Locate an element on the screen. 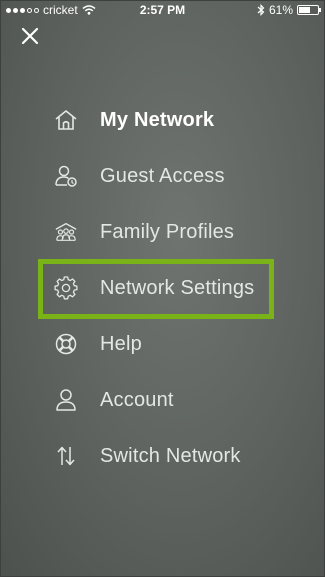 This screenshot has height=577, width=325. menu-item-my-network: My Network is located at coordinates (162, 120).